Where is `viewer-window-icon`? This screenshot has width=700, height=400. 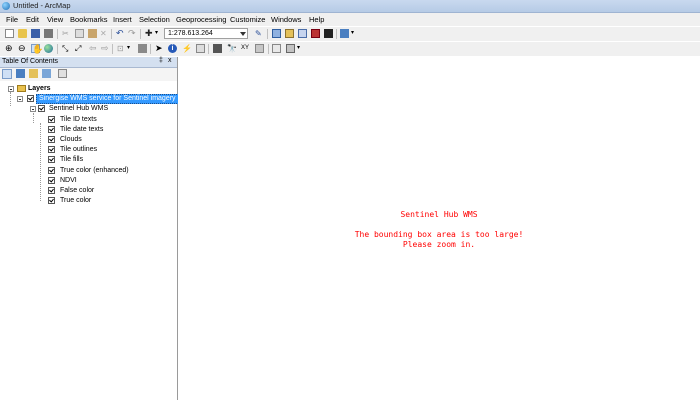 viewer-window-icon is located at coordinates (276, 48).